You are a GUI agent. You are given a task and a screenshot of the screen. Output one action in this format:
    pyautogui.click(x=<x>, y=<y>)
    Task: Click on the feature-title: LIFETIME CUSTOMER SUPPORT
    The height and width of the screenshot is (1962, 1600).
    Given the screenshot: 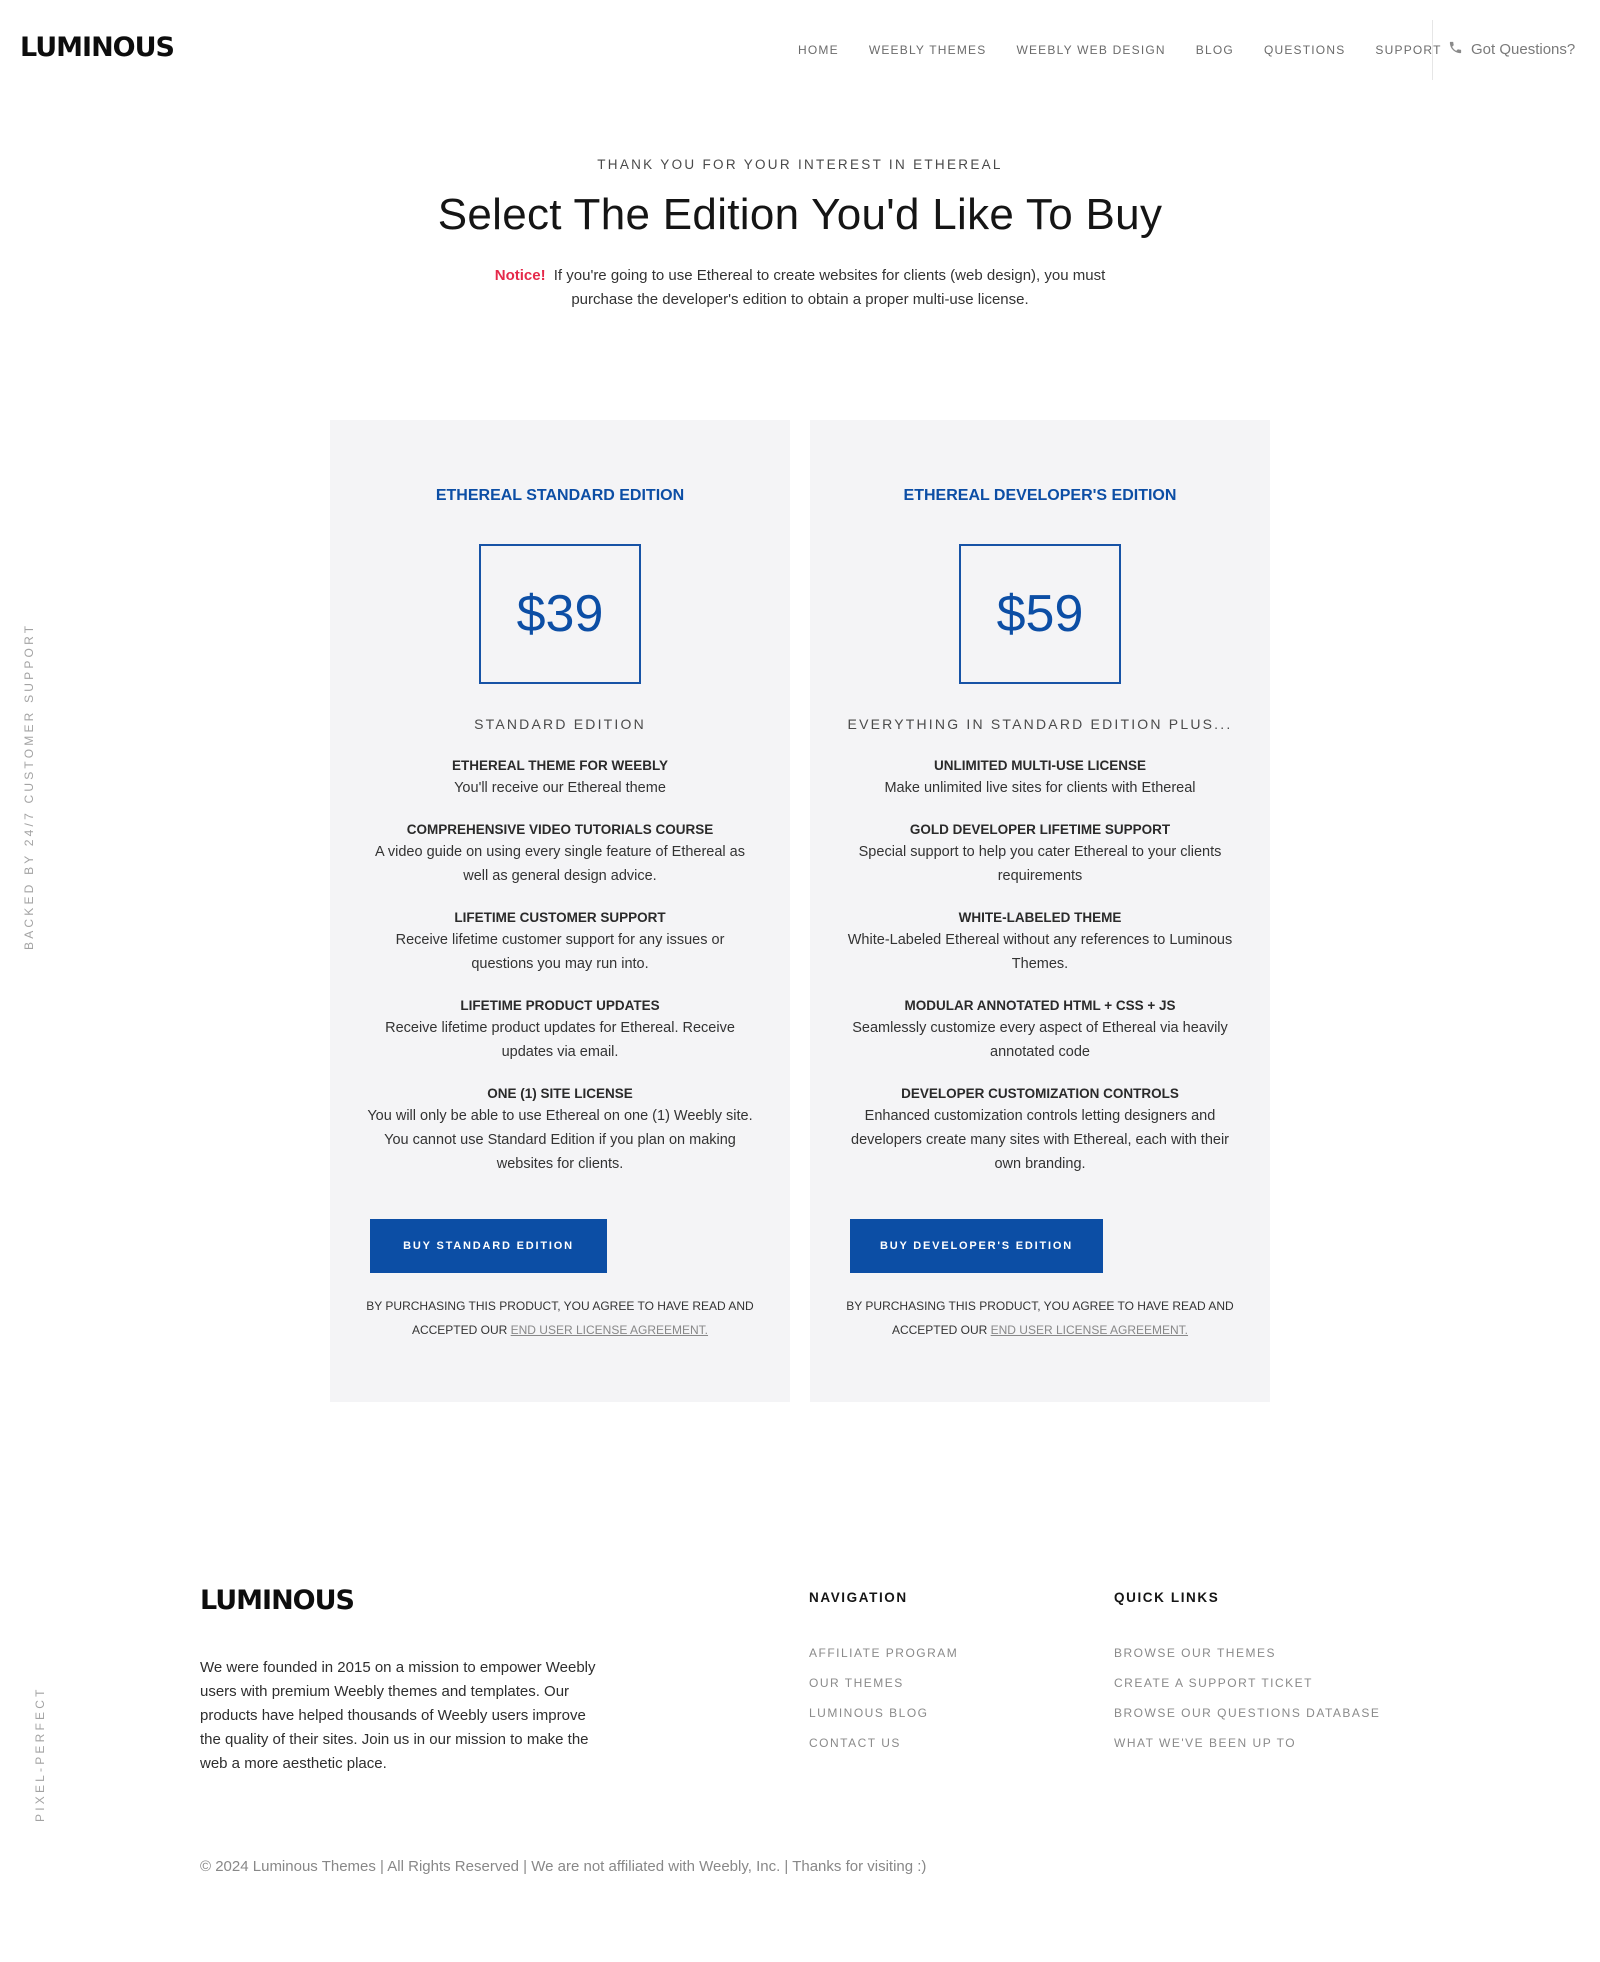 What is the action you would take?
    pyautogui.click(x=560, y=917)
    